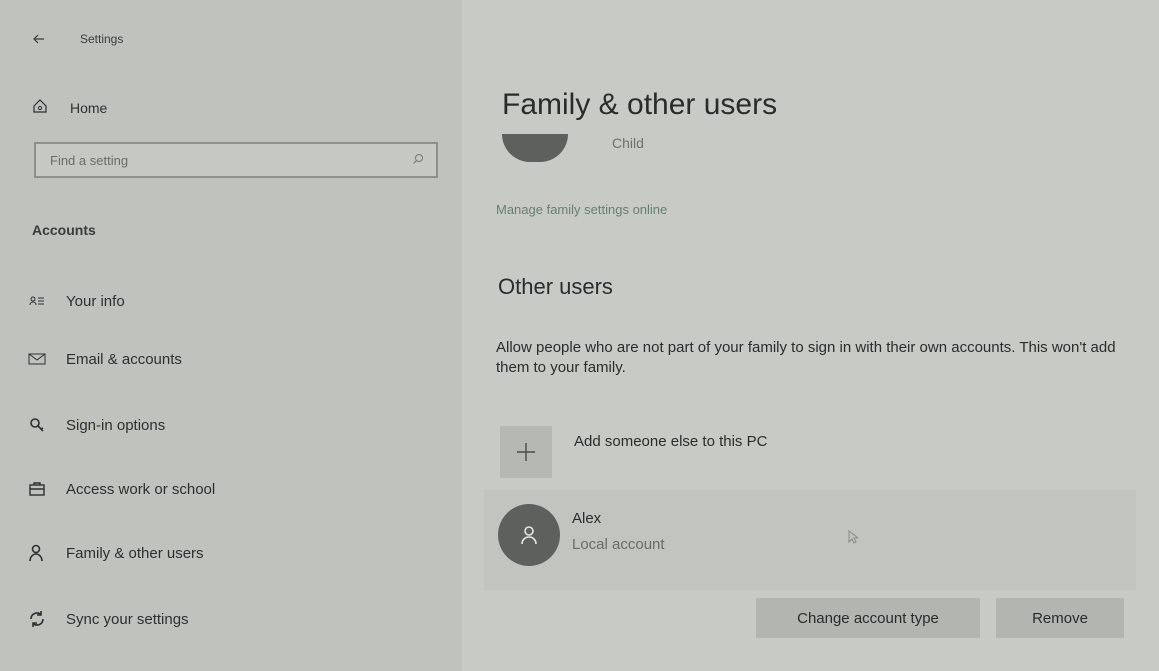 The width and height of the screenshot is (1159, 671). I want to click on sidebar-item-label: Sync your settings, so click(127, 619).